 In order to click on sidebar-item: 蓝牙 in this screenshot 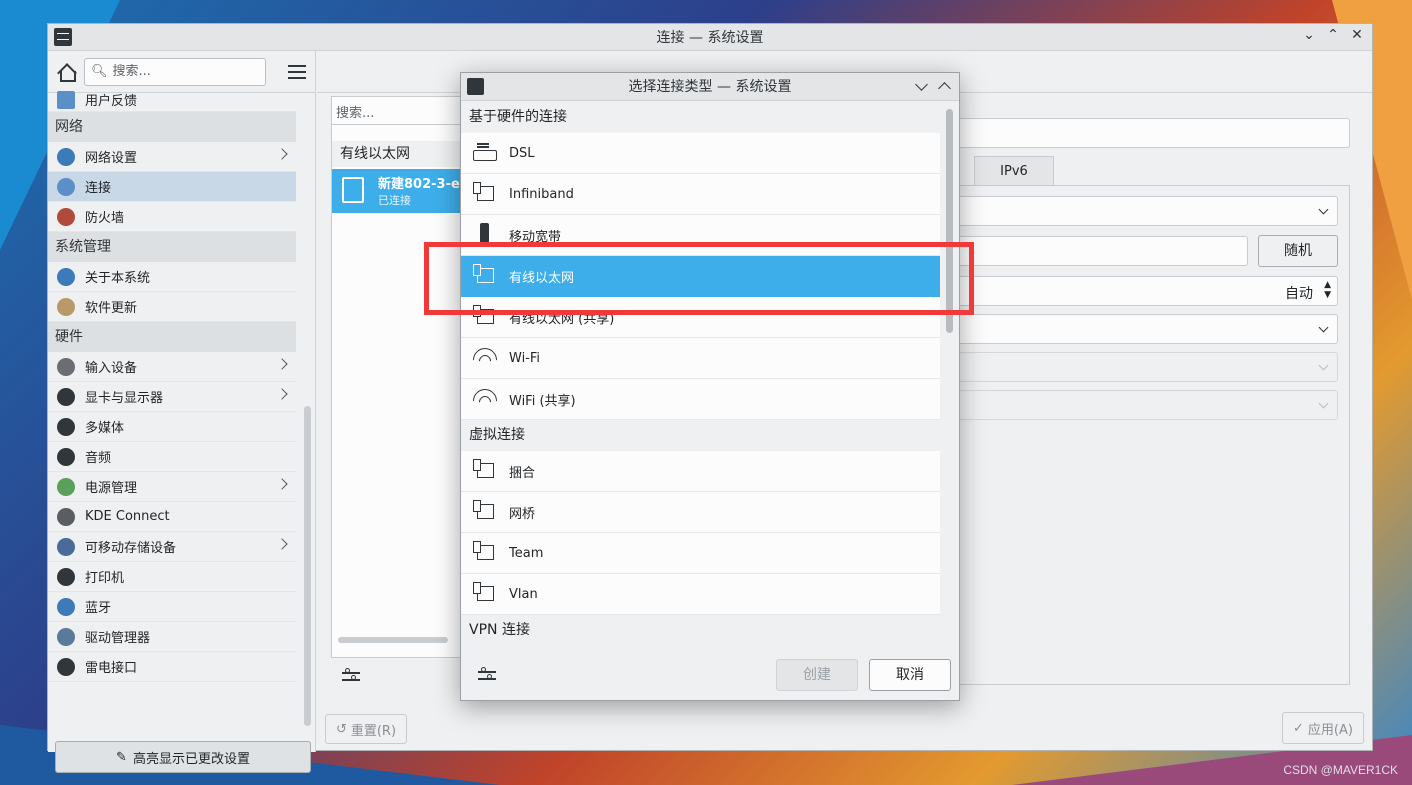, I will do `click(172, 607)`.